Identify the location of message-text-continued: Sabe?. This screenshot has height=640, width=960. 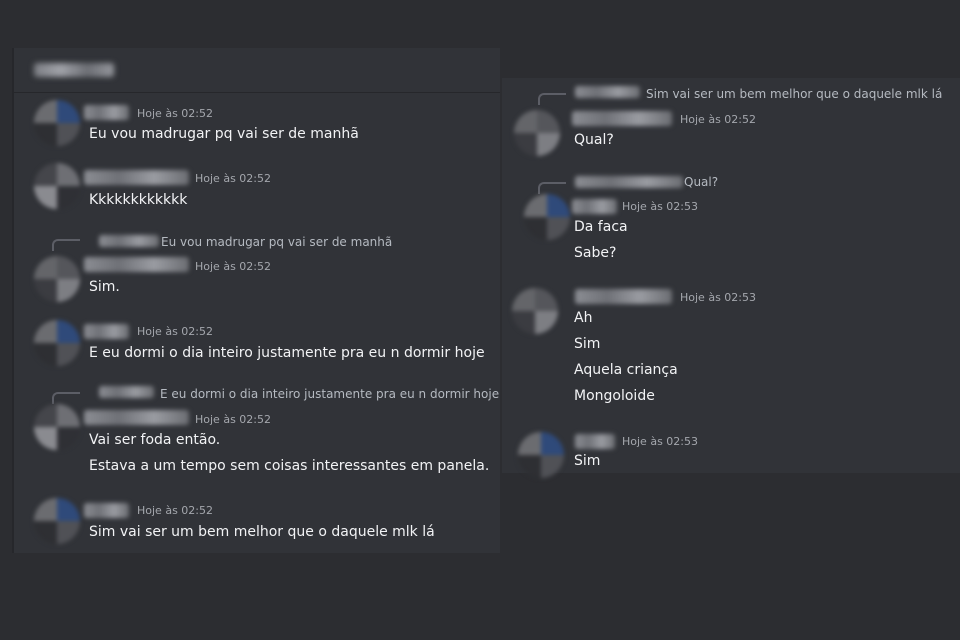
(595, 253).